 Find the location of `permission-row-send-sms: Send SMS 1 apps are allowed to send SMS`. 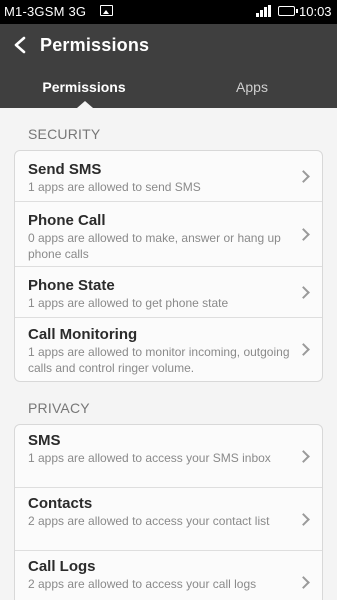

permission-row-send-sms: Send SMS 1 apps are allowed to send SMS is located at coordinates (168, 176).